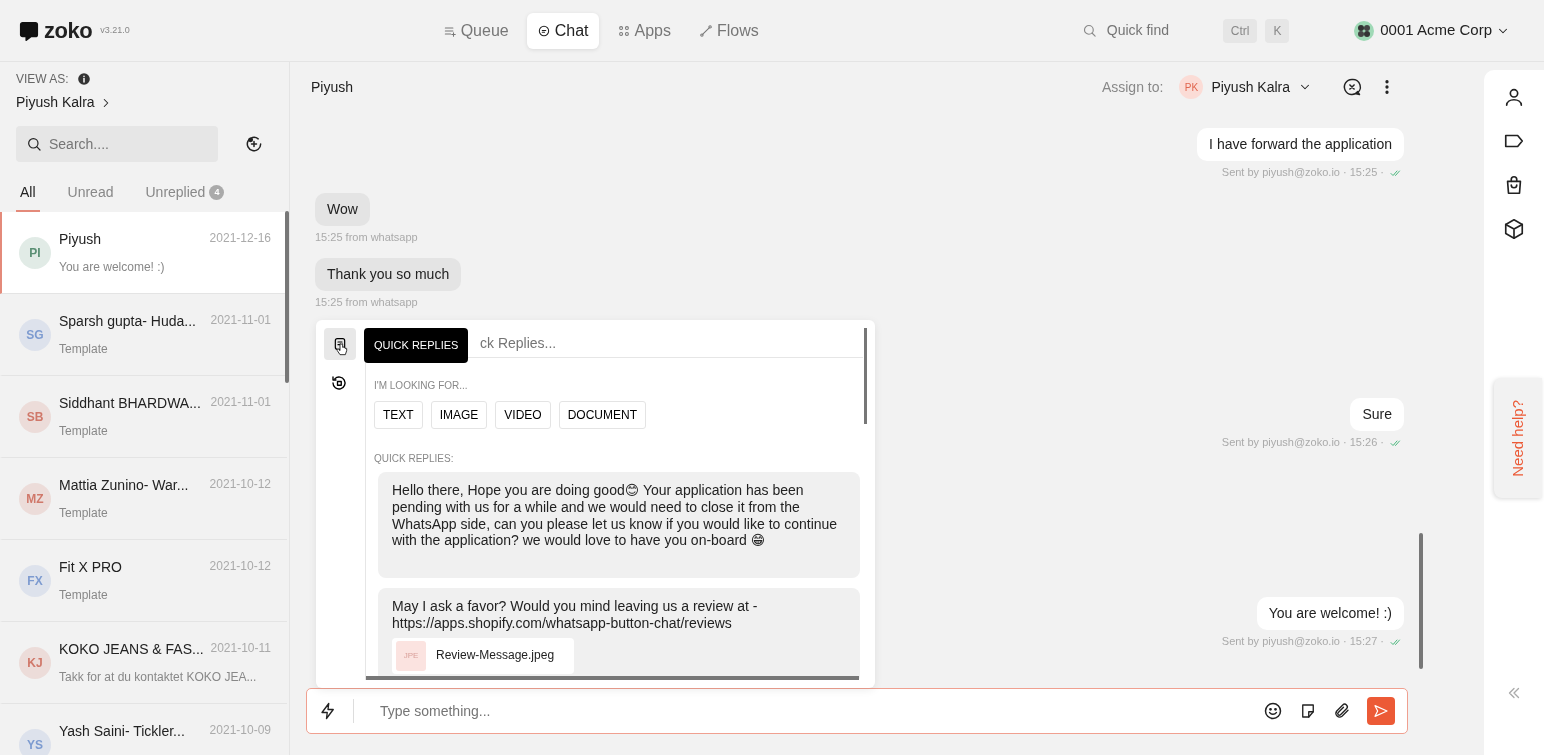 This screenshot has width=1544, height=755. What do you see at coordinates (240, 648) in the screenshot?
I see `chat-date: 2021-10-11` at bounding box center [240, 648].